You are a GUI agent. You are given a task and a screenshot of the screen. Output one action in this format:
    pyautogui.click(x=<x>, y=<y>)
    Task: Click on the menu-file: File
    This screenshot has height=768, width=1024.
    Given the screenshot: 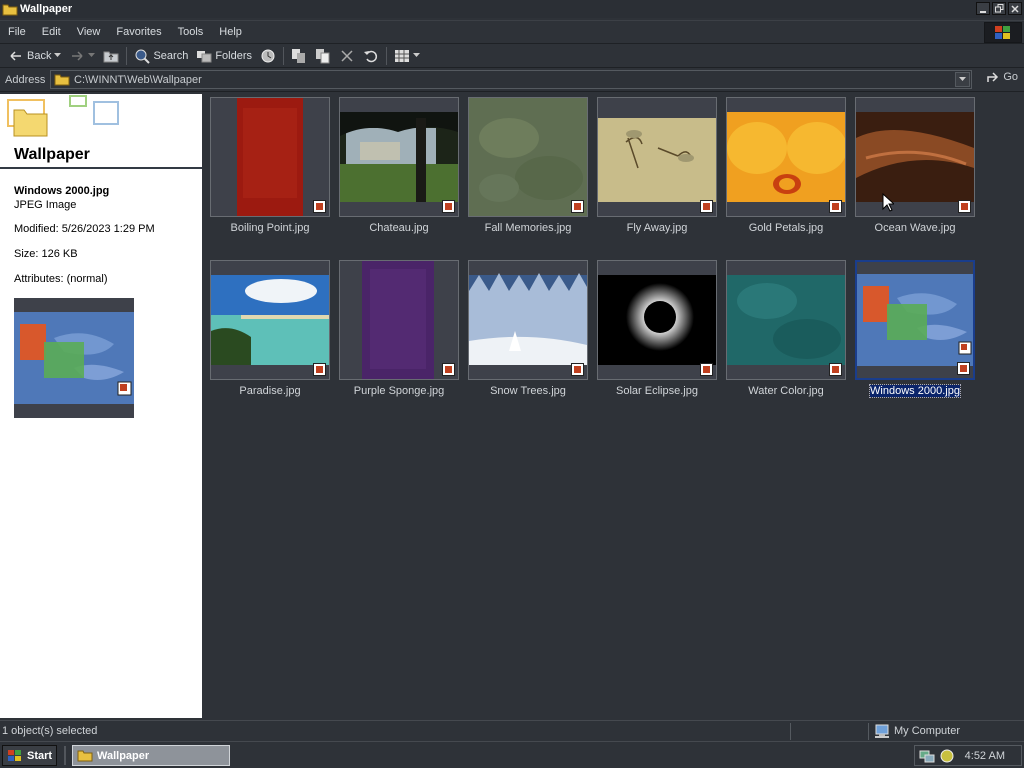 What is the action you would take?
    pyautogui.click(x=17, y=32)
    